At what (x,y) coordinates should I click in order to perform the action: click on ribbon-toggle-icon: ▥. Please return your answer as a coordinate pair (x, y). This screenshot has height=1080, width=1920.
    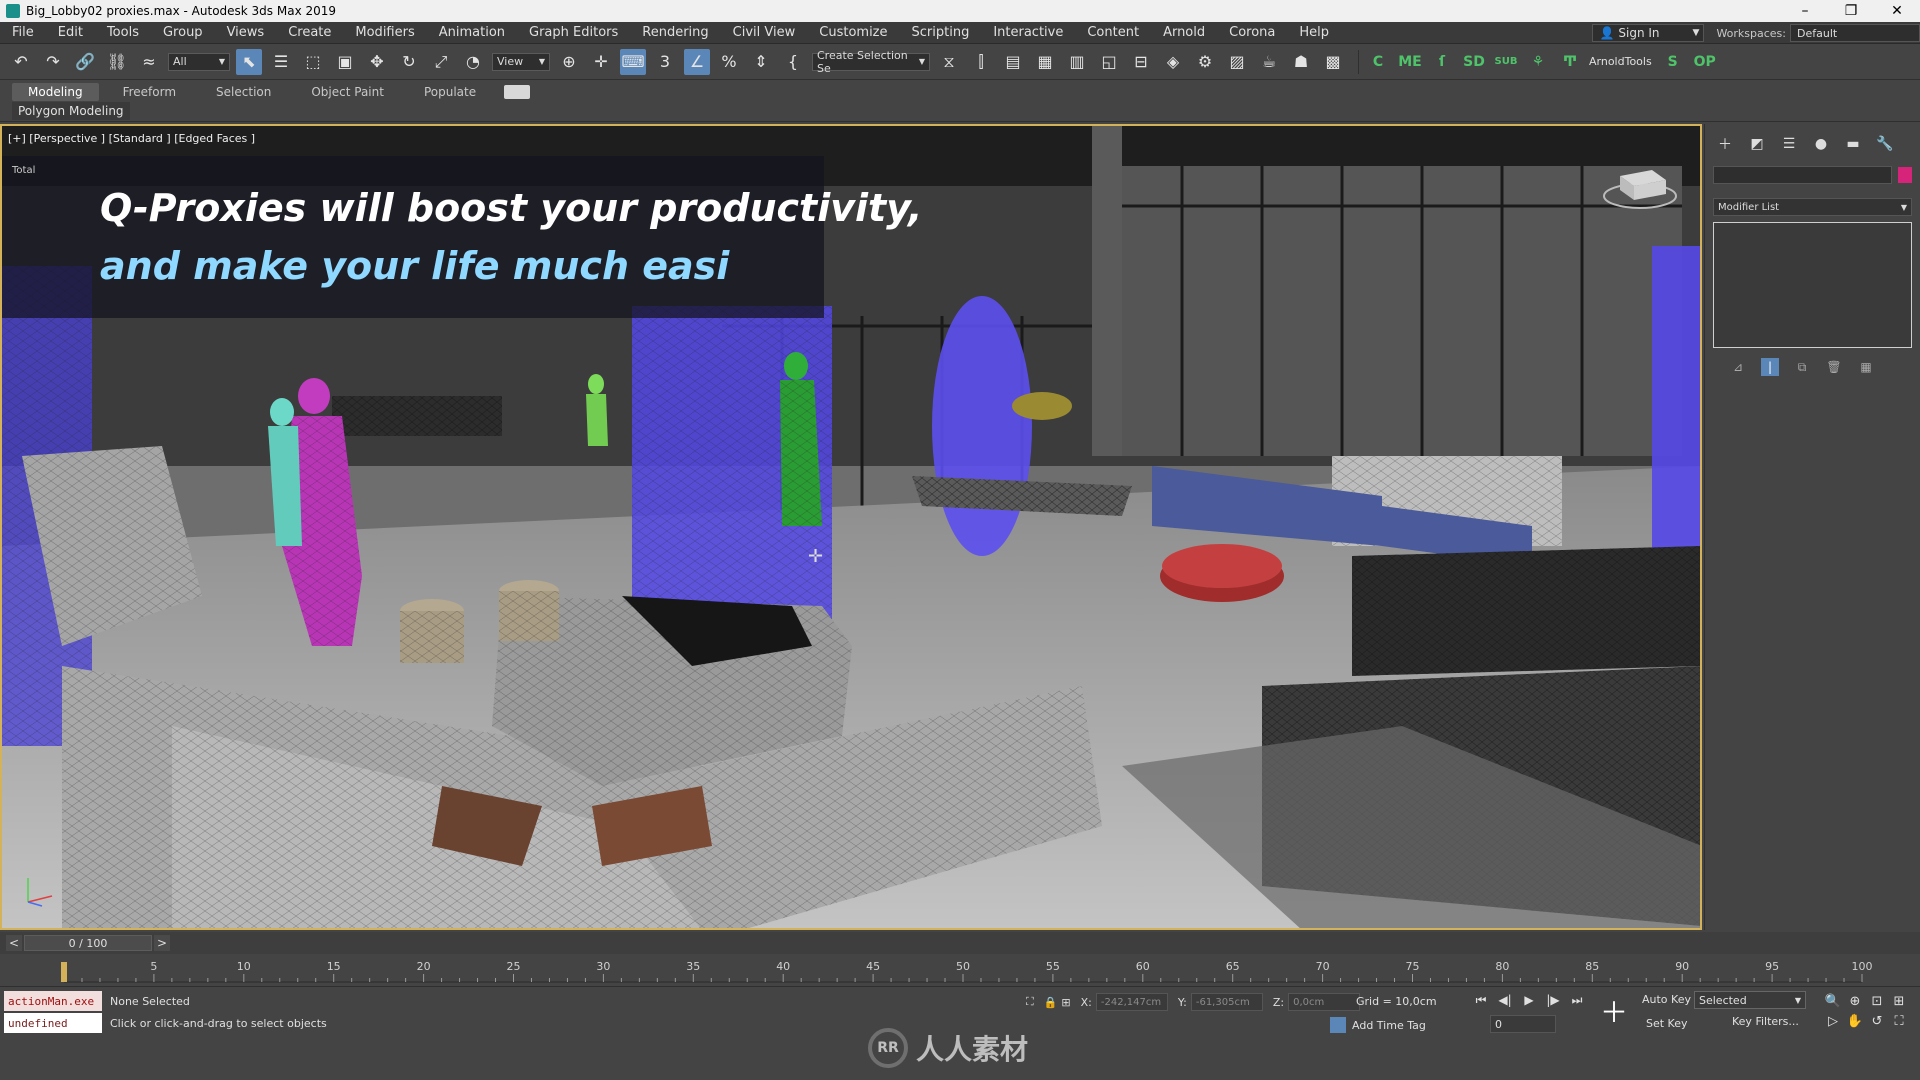
    Looking at the image, I should click on (1077, 62).